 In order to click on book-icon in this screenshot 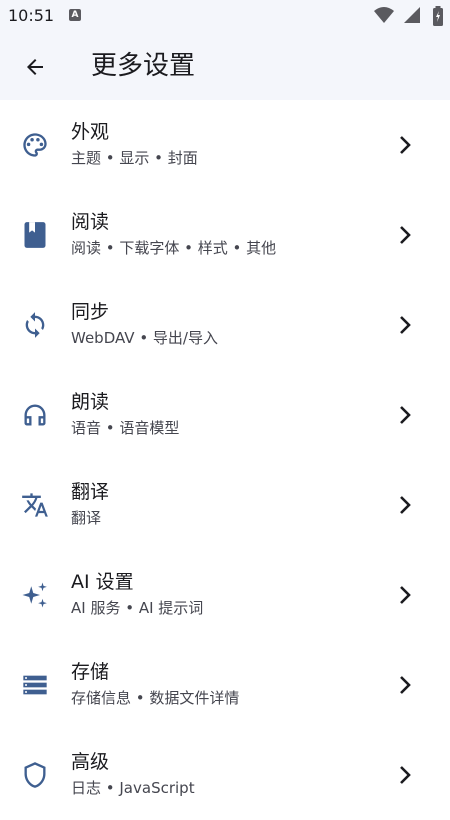, I will do `click(35, 235)`.